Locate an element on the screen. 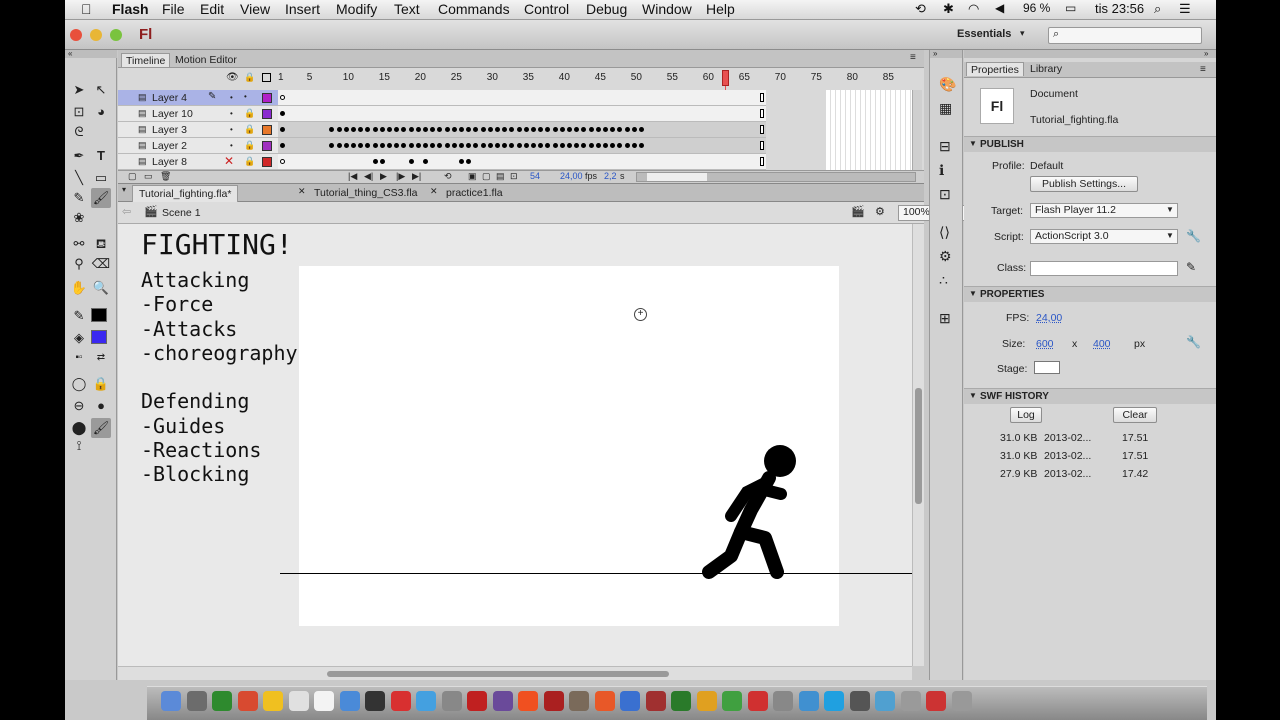 The image size is (1280, 720). smooth-icon: ⟟ is located at coordinates (79, 446).